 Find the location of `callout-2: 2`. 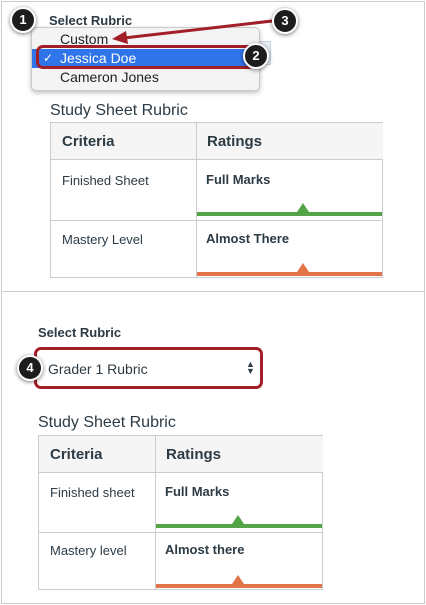

callout-2: 2 is located at coordinates (256, 56).